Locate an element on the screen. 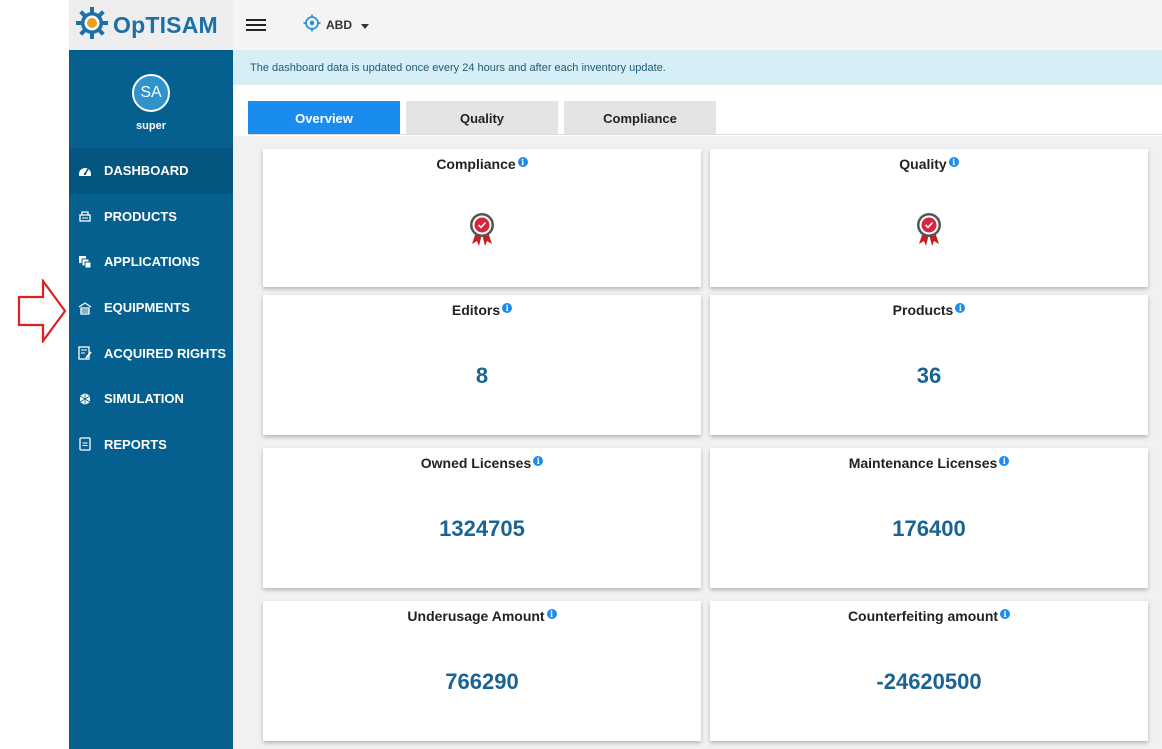  username: super is located at coordinates (151, 126).